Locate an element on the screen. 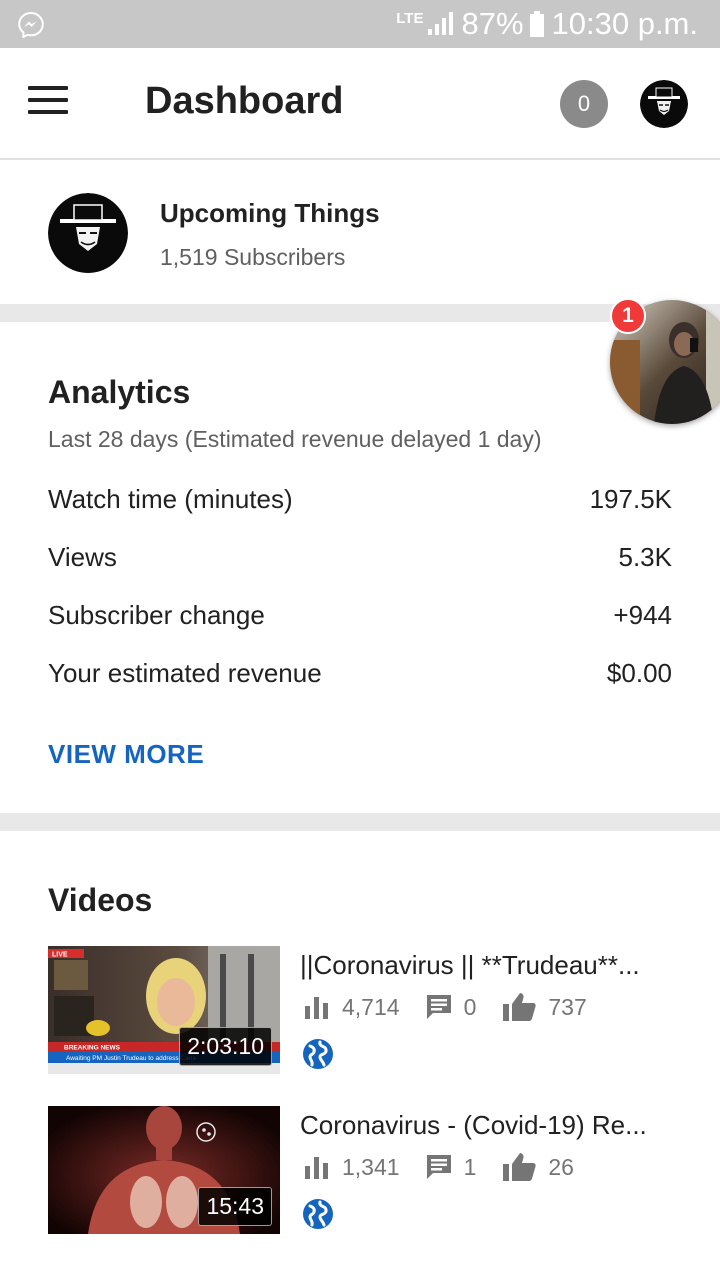 The width and height of the screenshot is (720, 1280). video-thumbnail: 15:43 is located at coordinates (164, 1170).